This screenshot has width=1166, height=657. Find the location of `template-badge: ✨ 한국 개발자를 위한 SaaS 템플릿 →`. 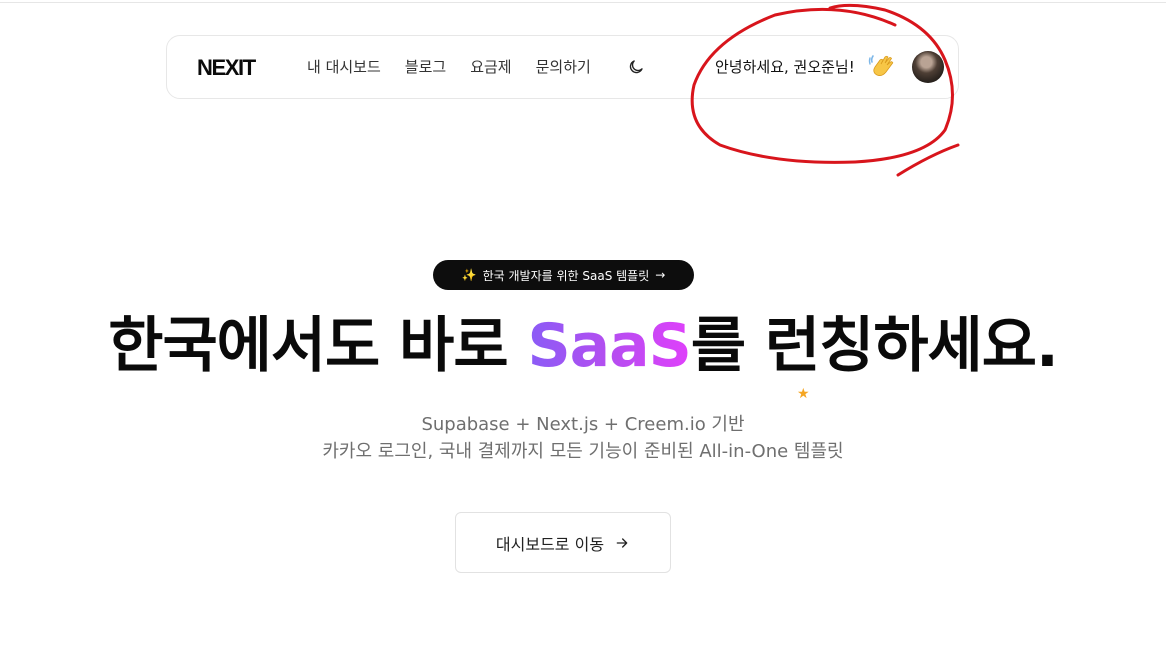

template-badge: ✨ 한국 개발자를 위한 SaaS 템플릿 → is located at coordinates (563, 275).